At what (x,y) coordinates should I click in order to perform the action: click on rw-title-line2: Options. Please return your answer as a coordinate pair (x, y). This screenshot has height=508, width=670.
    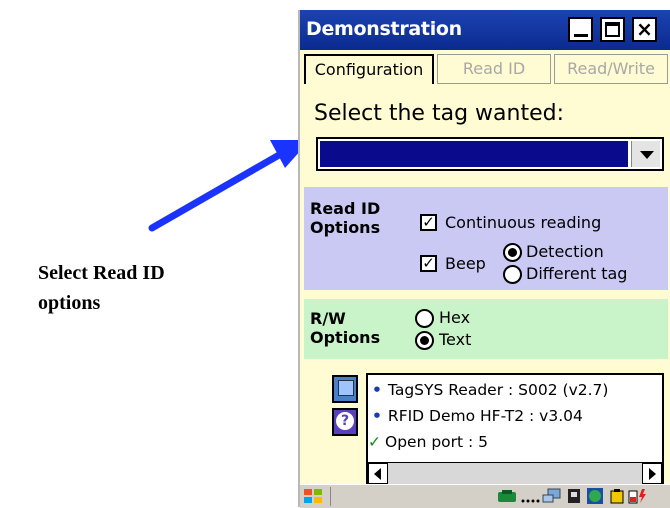
    Looking at the image, I should click on (345, 337).